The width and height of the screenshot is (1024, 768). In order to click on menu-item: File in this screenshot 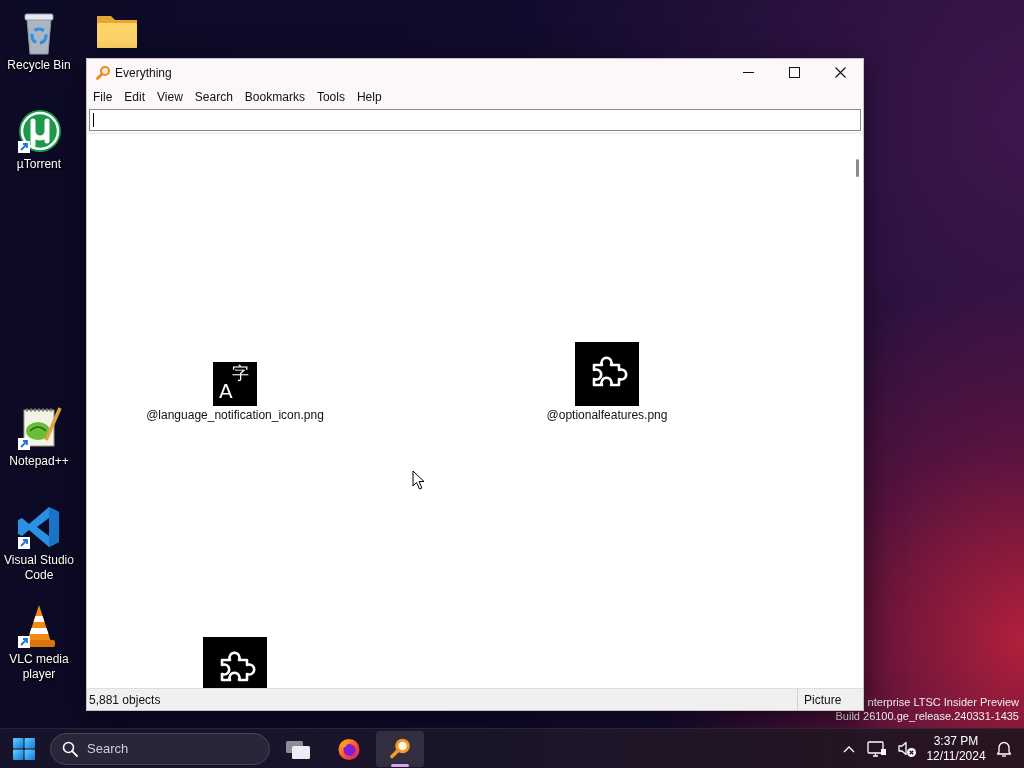, I will do `click(103, 97)`.